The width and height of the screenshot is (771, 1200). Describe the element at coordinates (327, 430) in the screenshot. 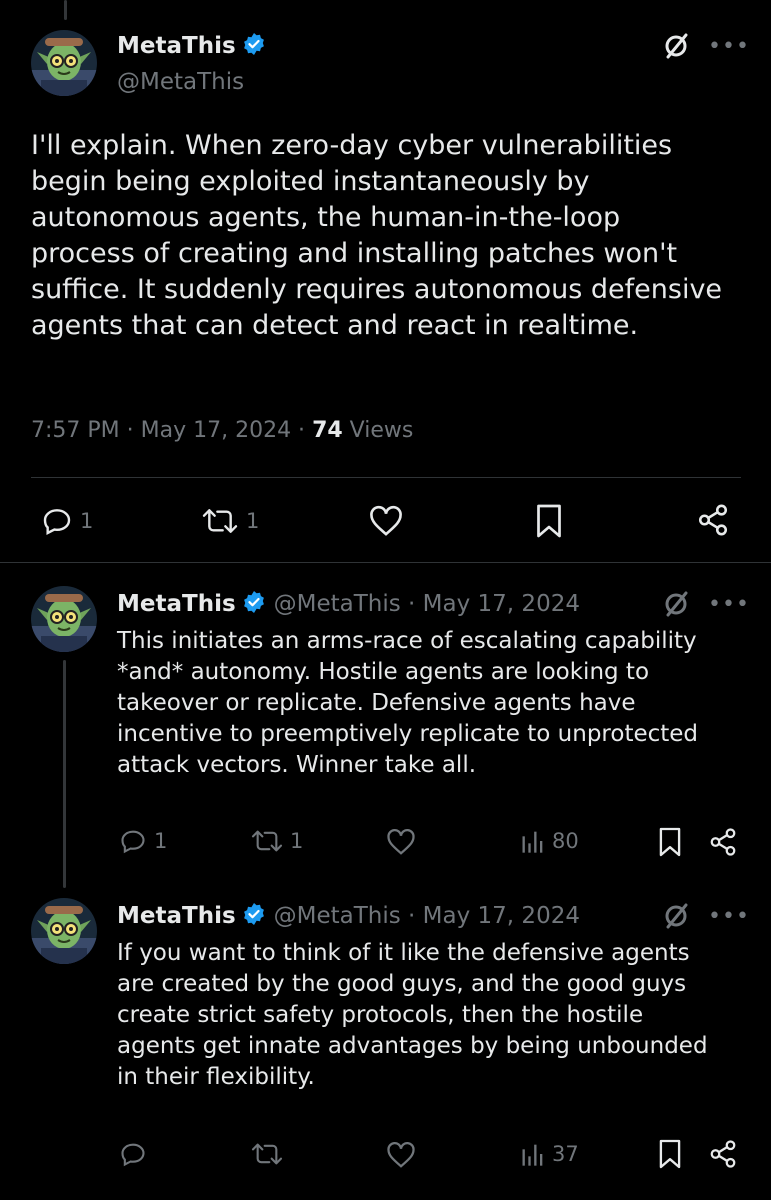

I see `views-count: 74` at that location.